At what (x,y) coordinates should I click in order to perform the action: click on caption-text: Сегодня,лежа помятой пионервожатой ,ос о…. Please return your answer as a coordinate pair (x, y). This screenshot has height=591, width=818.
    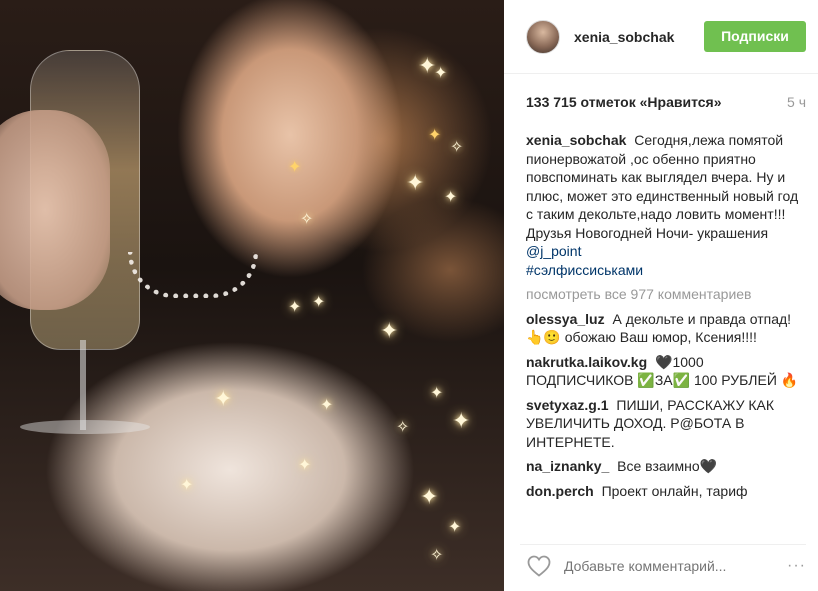
    Looking at the image, I should click on (662, 186).